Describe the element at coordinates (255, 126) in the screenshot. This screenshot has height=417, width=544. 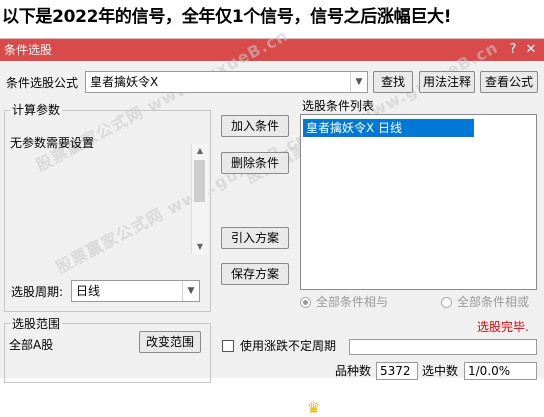
I see `add-condition-button: 加入条件` at that location.